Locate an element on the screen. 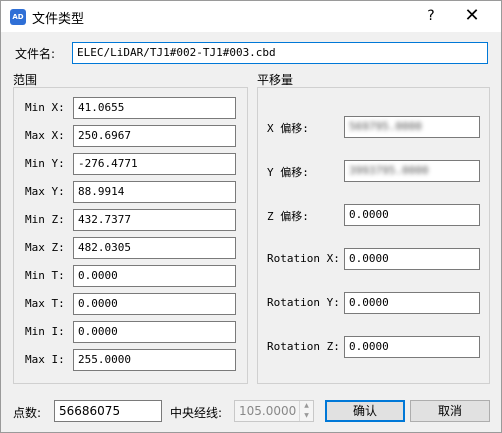 This screenshot has width=502, height=433. min-x-field: 41.0655 is located at coordinates (154, 108).